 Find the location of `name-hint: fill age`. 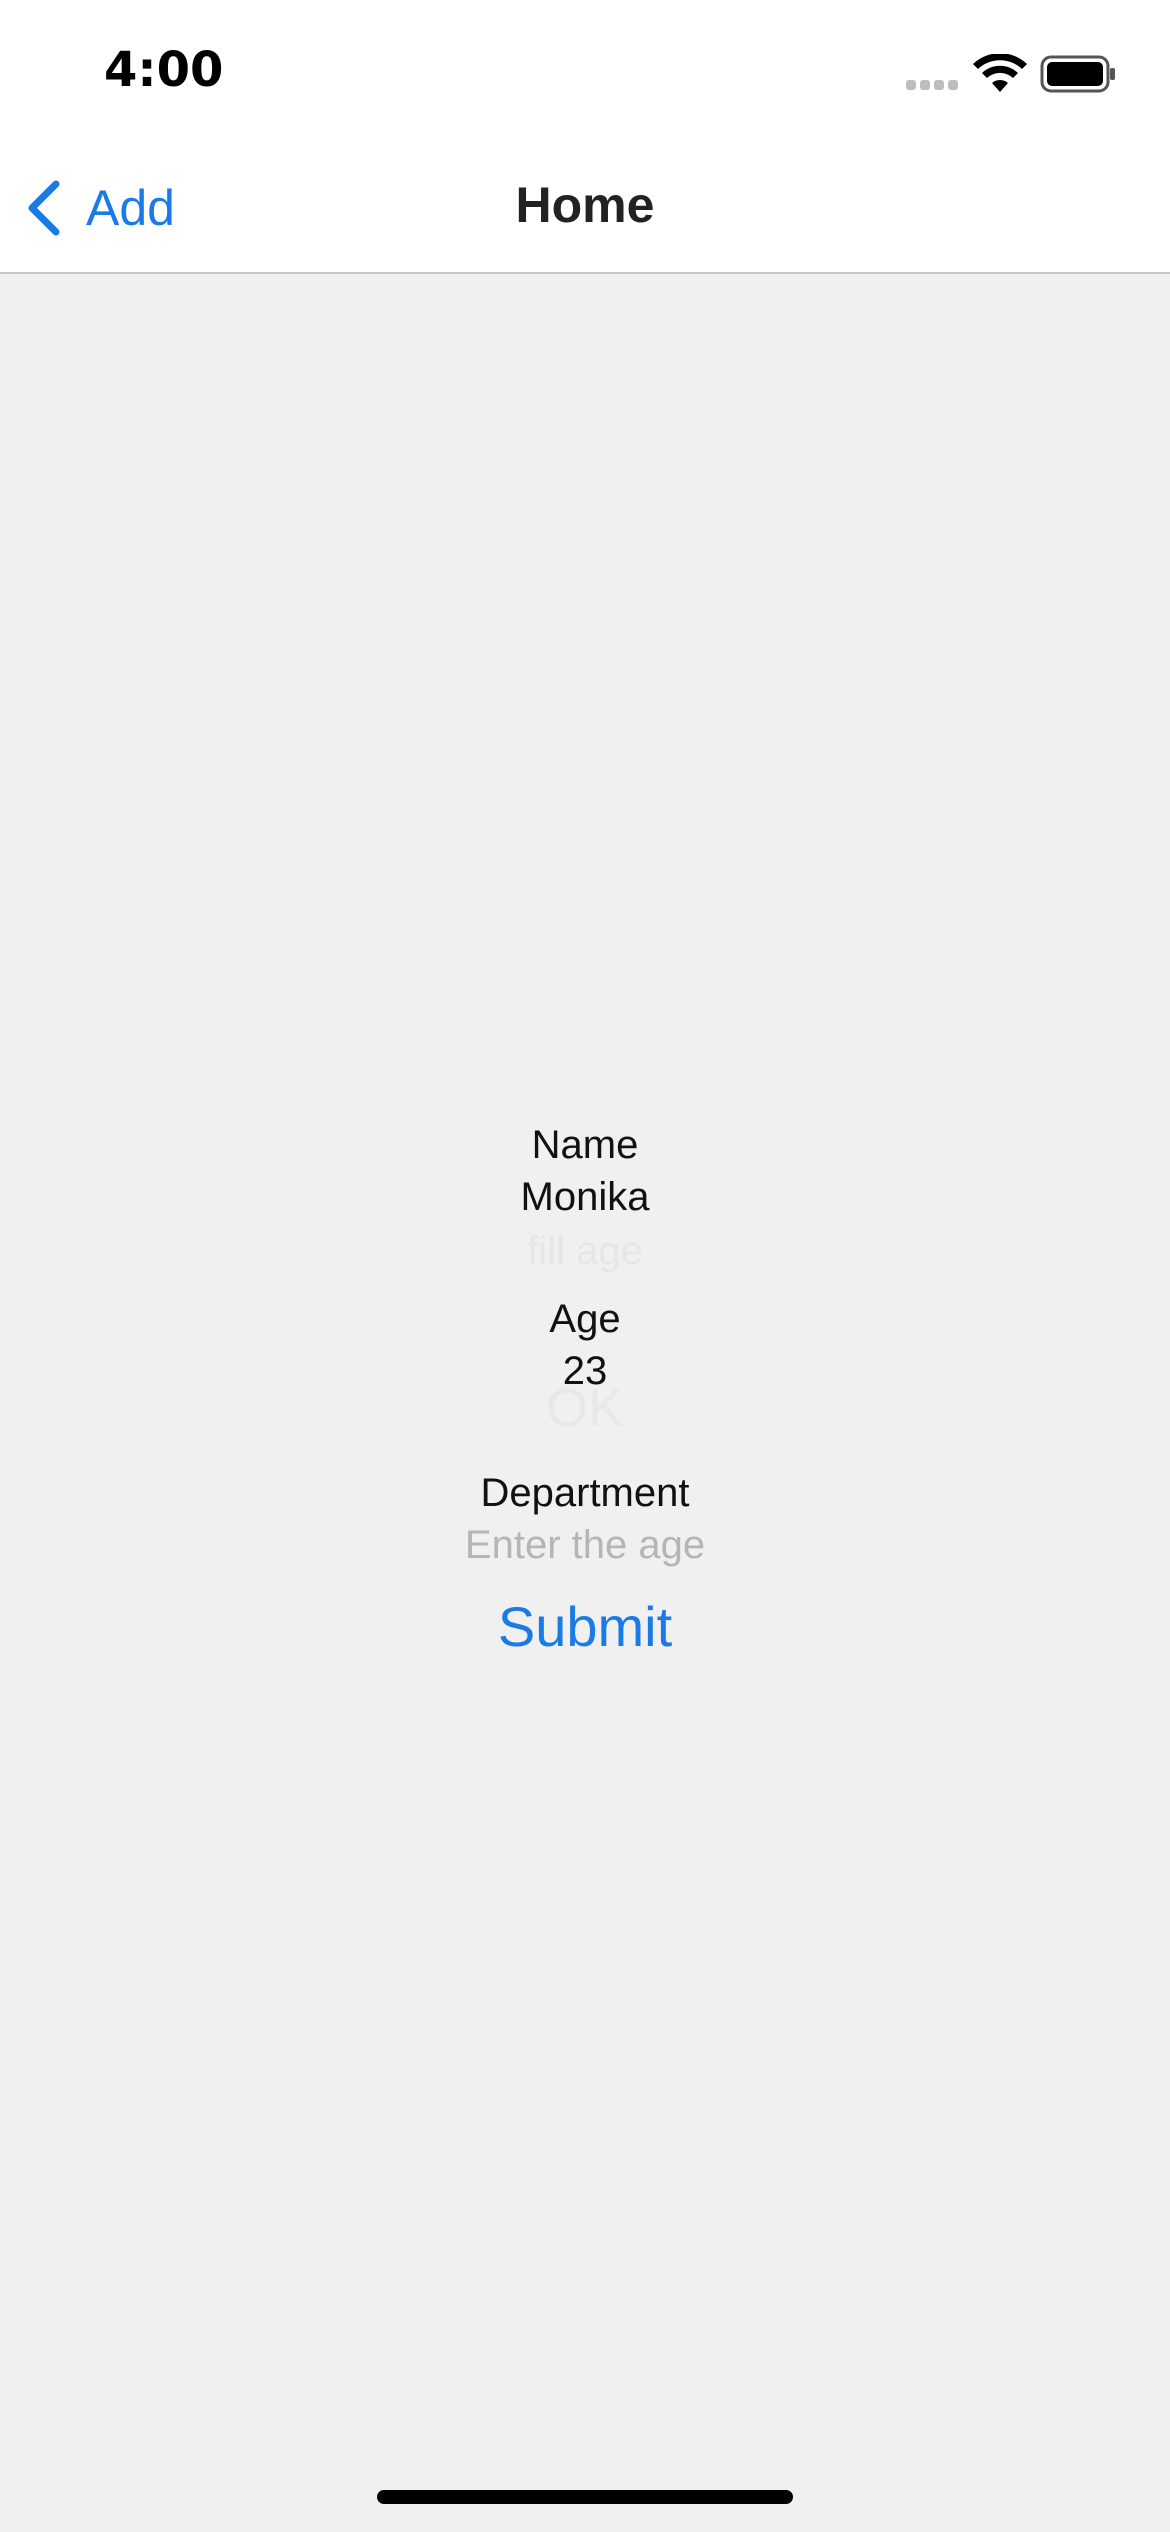

name-hint: fill age is located at coordinates (585, 1251).